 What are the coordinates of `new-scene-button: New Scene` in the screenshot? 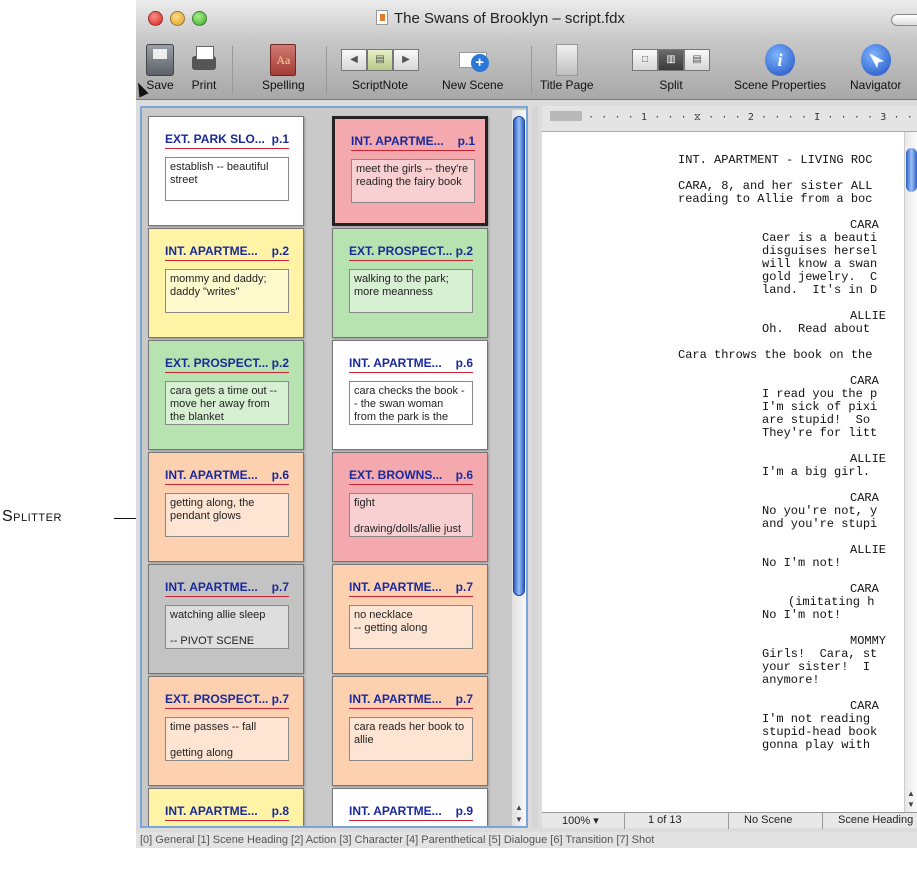 It's located at (472, 68).